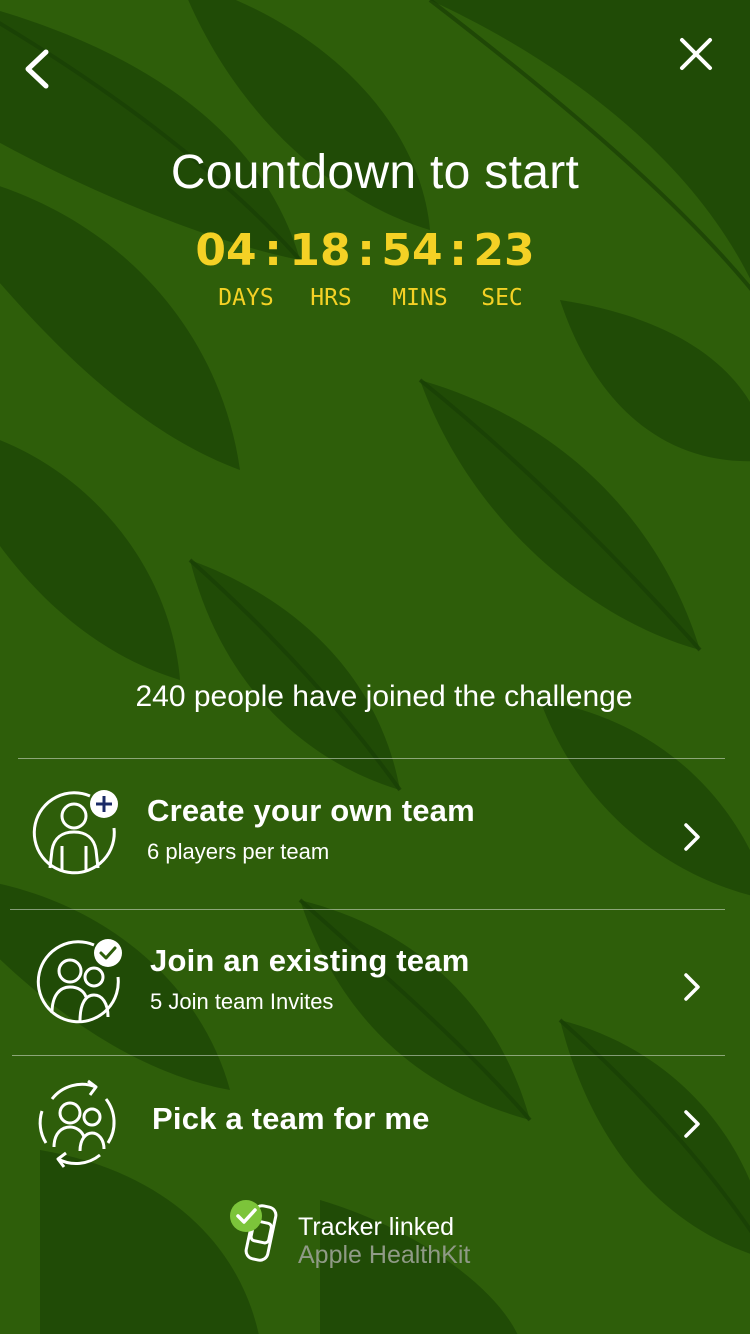  I want to click on join-team-title: Join an existing team, so click(310, 960).